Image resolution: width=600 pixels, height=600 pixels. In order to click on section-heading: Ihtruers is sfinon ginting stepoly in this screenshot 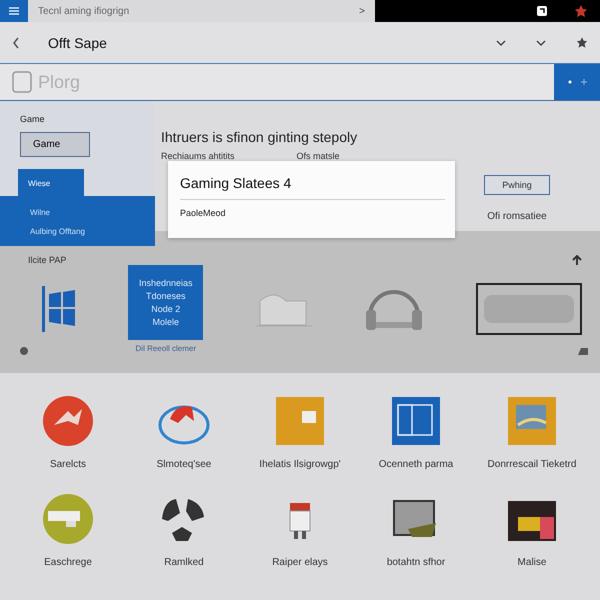, I will do `click(259, 137)`.